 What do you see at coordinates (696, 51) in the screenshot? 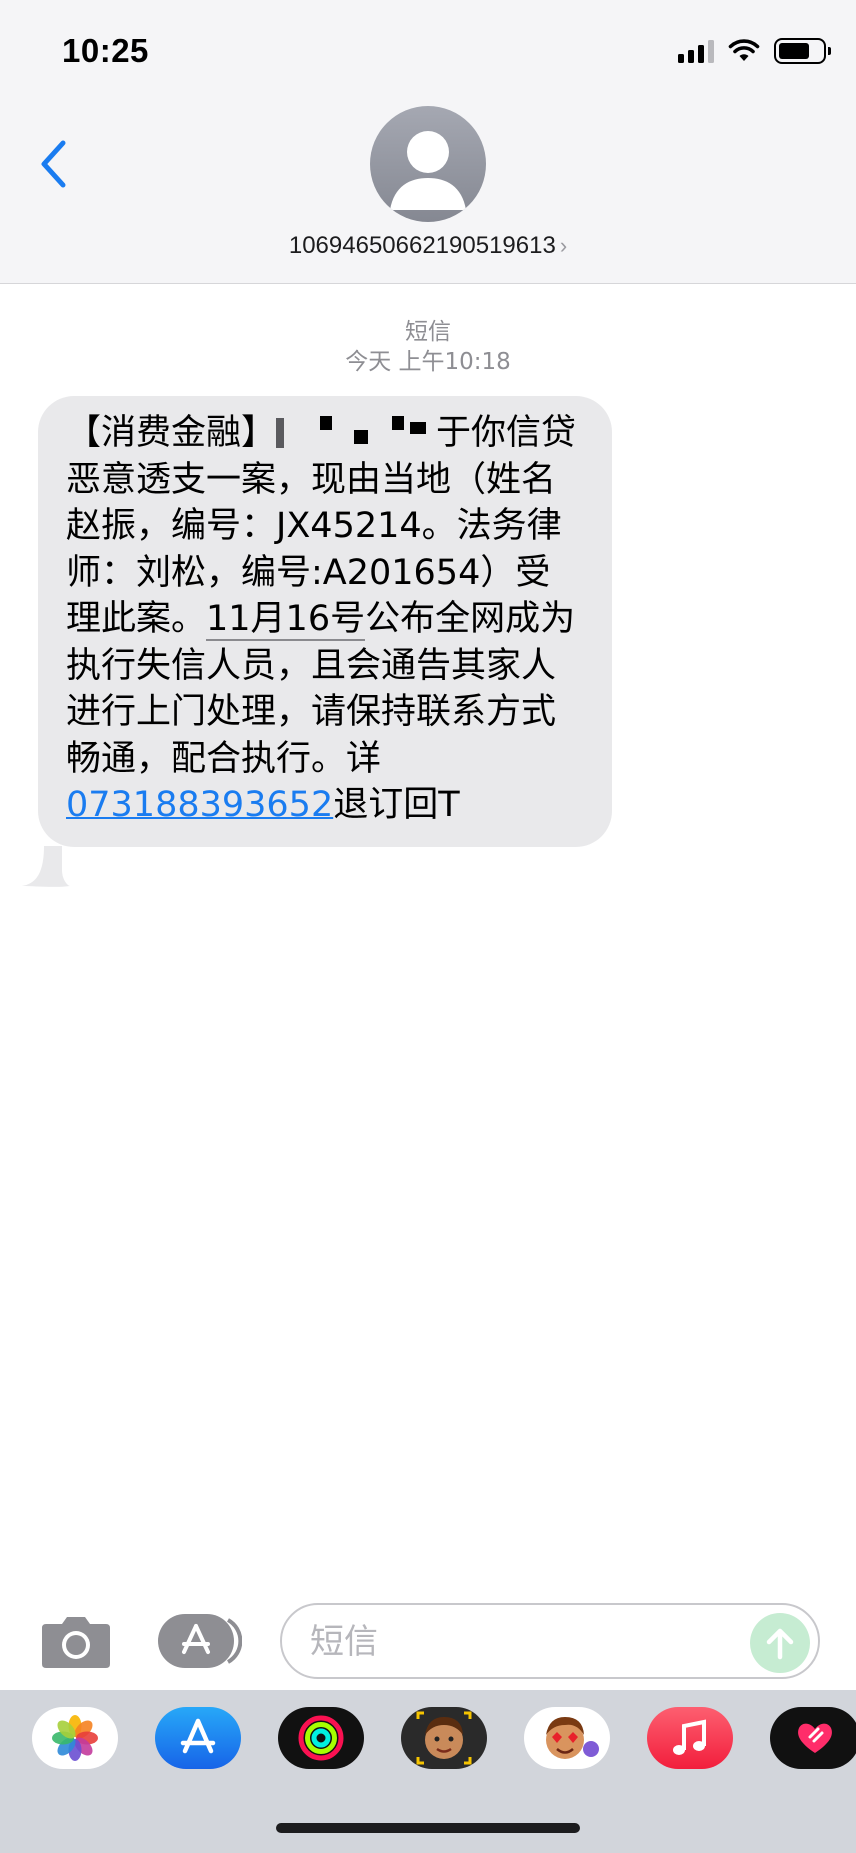
I see `cellular-signal-icon` at bounding box center [696, 51].